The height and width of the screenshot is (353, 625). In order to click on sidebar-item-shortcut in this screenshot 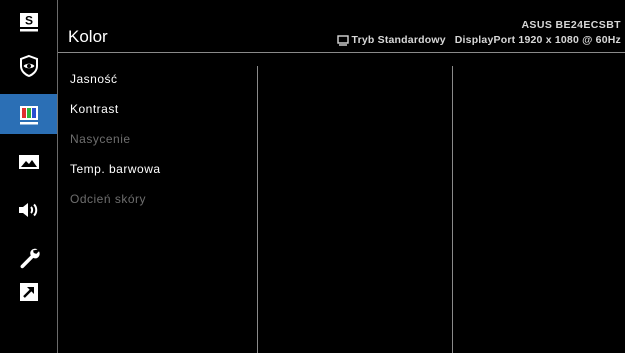, I will do `click(28, 292)`.